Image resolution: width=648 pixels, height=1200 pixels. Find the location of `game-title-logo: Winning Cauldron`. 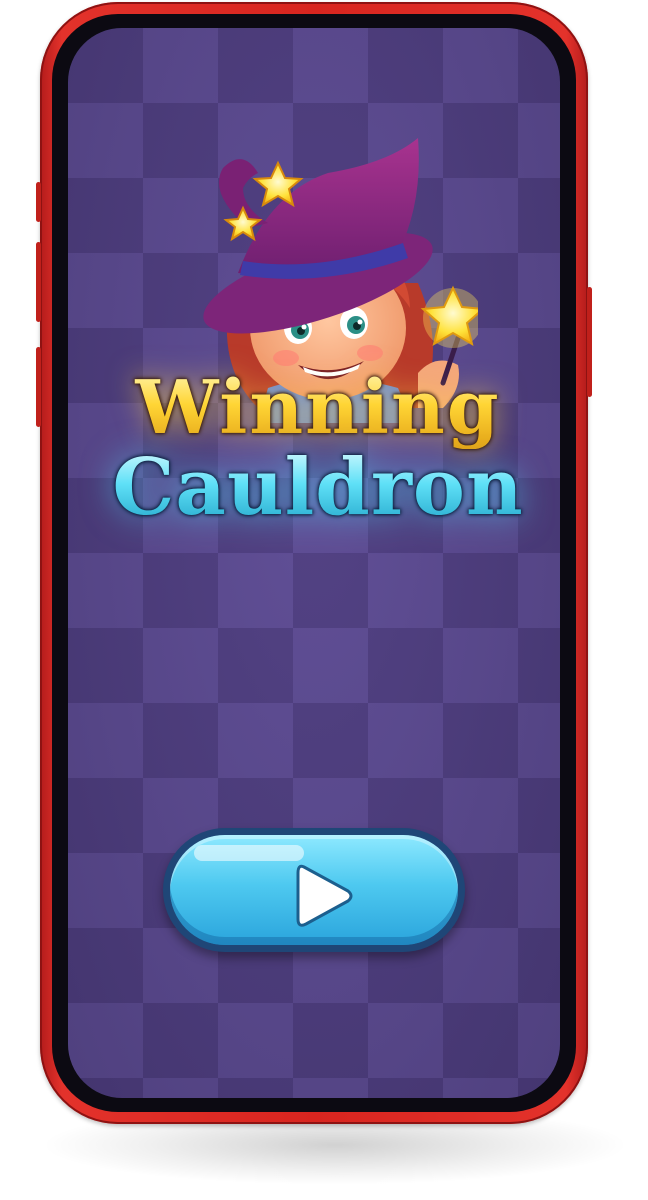

game-title-logo: Winning Cauldron is located at coordinates (314, 449).